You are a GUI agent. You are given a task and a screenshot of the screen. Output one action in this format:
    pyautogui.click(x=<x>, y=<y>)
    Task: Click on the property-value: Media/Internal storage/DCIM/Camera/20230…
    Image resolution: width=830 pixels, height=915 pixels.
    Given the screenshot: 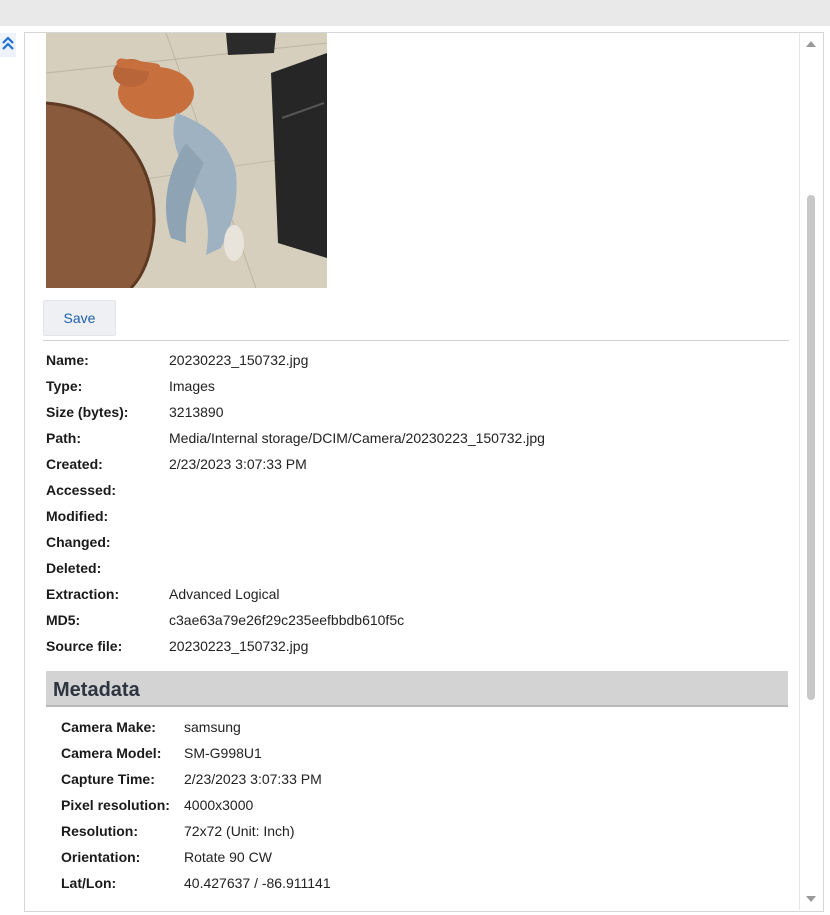 What is the action you would take?
    pyautogui.click(x=357, y=438)
    